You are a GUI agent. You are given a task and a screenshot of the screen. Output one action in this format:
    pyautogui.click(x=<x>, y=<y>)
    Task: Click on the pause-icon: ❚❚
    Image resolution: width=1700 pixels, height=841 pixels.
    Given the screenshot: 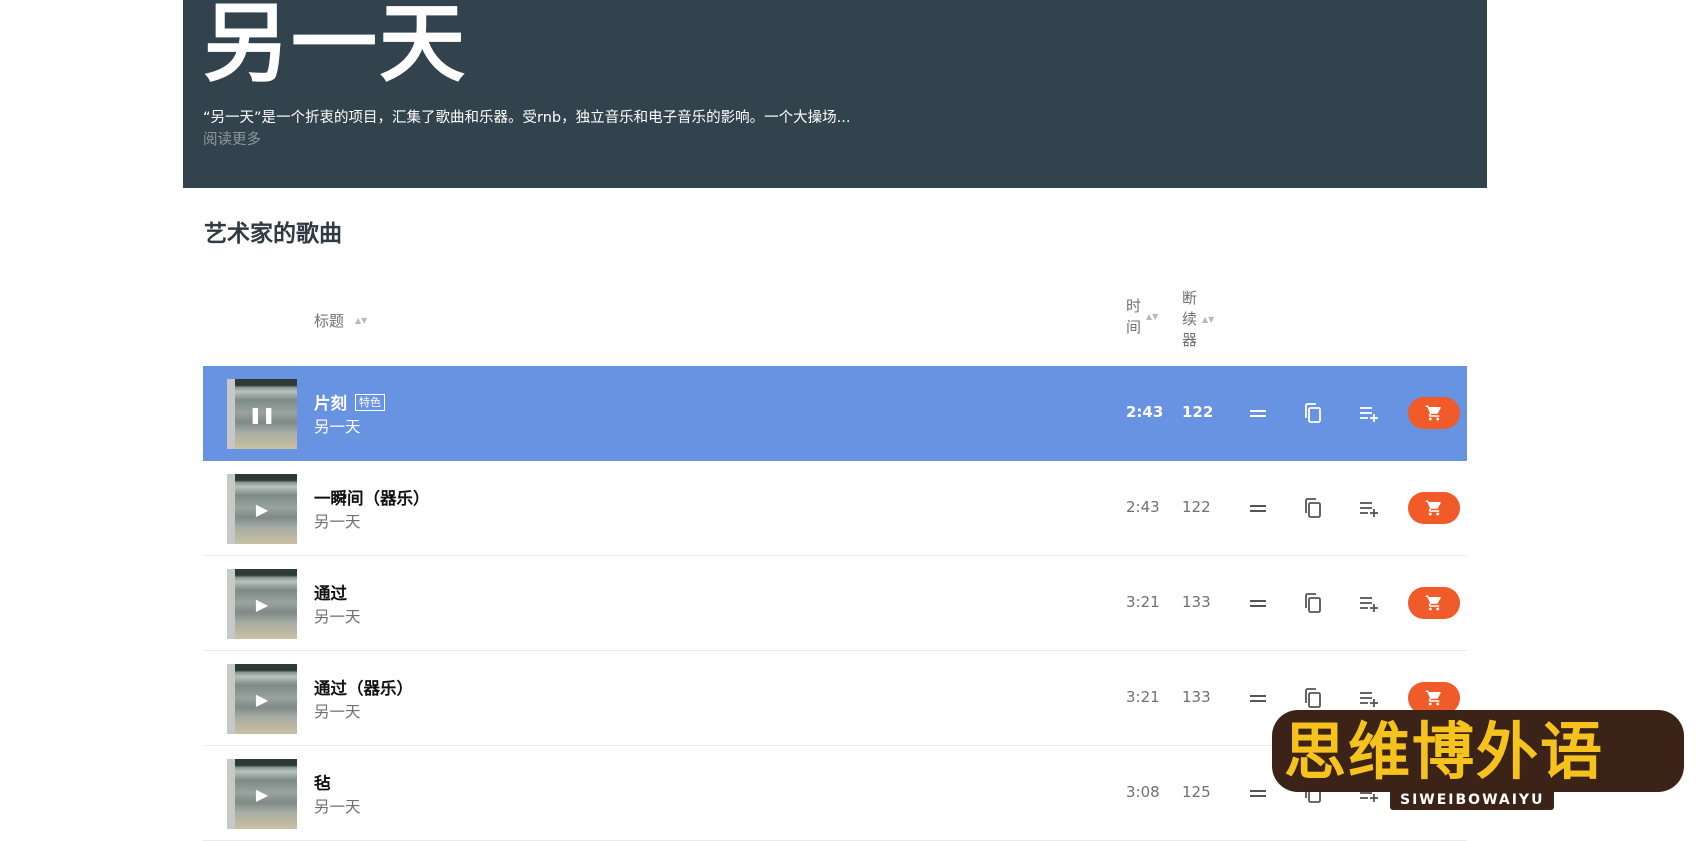 What is the action you would take?
    pyautogui.click(x=262, y=414)
    